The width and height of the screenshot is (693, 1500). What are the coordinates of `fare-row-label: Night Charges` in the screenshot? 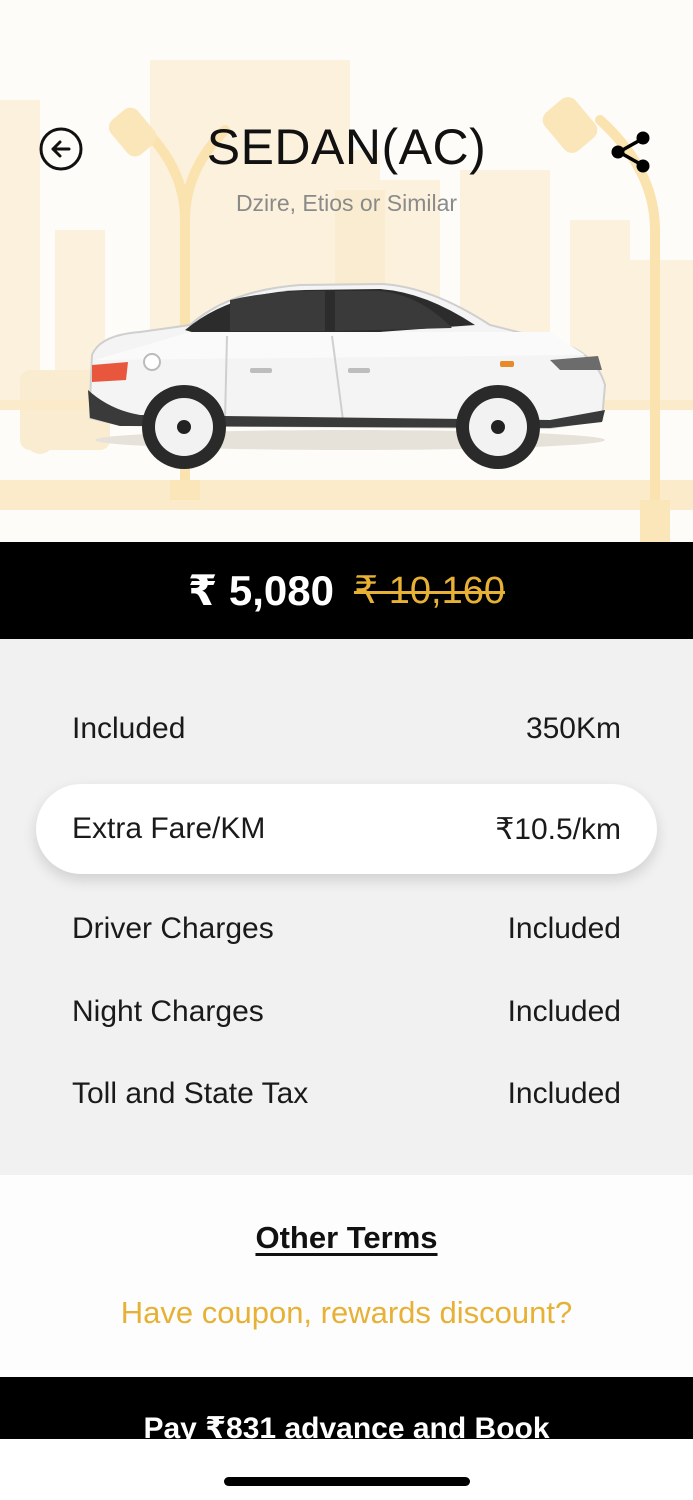 It's located at (168, 1011).